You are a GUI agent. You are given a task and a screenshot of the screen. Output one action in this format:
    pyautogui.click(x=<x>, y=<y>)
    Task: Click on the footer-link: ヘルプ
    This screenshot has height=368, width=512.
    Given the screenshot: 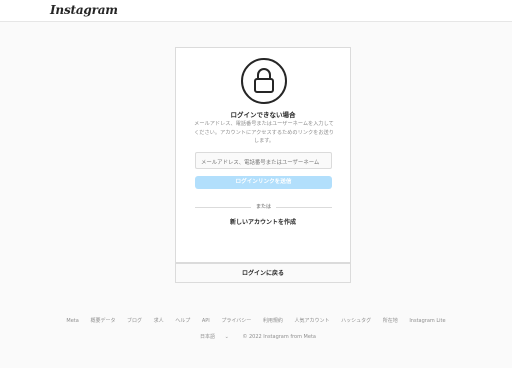 What is the action you would take?
    pyautogui.click(x=182, y=321)
    